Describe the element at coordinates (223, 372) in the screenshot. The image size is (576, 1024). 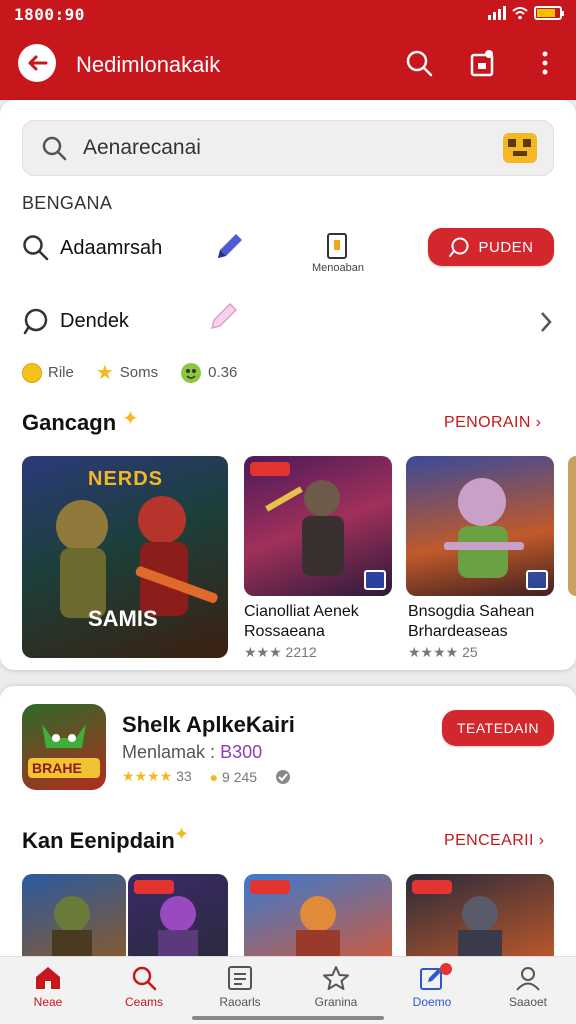
I see `rating-text: 0.36` at that location.